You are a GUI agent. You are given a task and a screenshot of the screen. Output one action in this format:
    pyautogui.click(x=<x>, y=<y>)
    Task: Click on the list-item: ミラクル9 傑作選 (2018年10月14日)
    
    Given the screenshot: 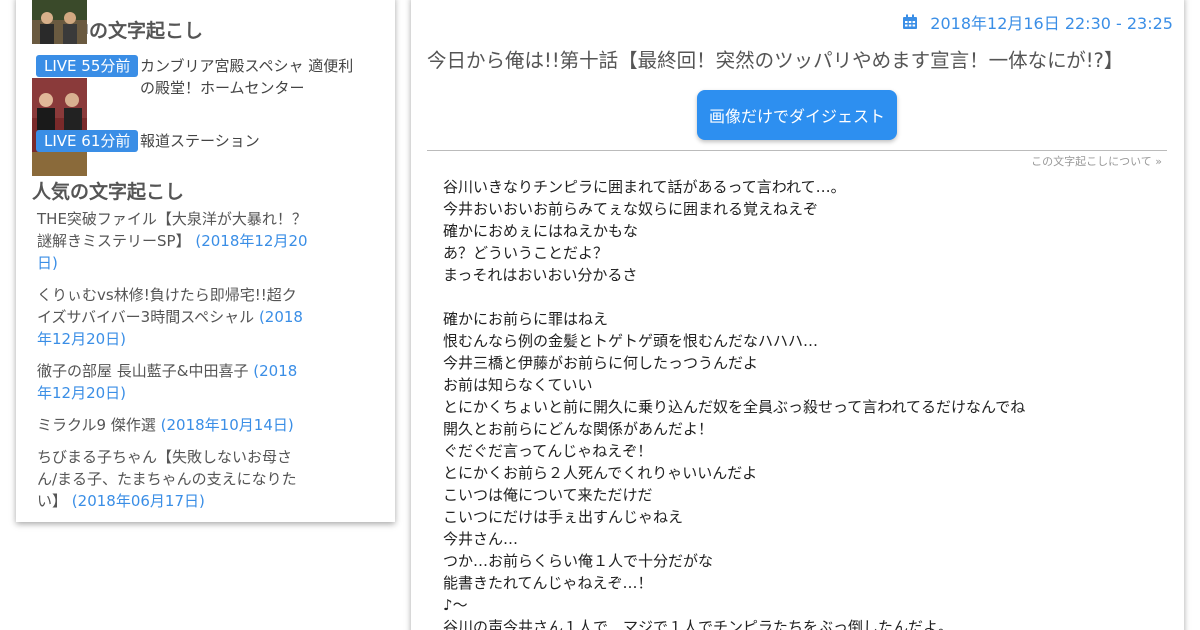 What is the action you would take?
    pyautogui.click(x=173, y=425)
    